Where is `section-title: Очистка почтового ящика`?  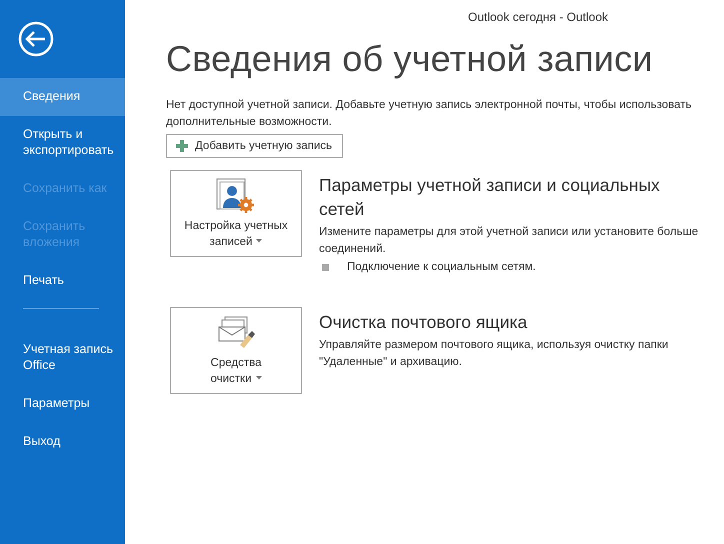
section-title: Очистка почтового ящика is located at coordinates (423, 322).